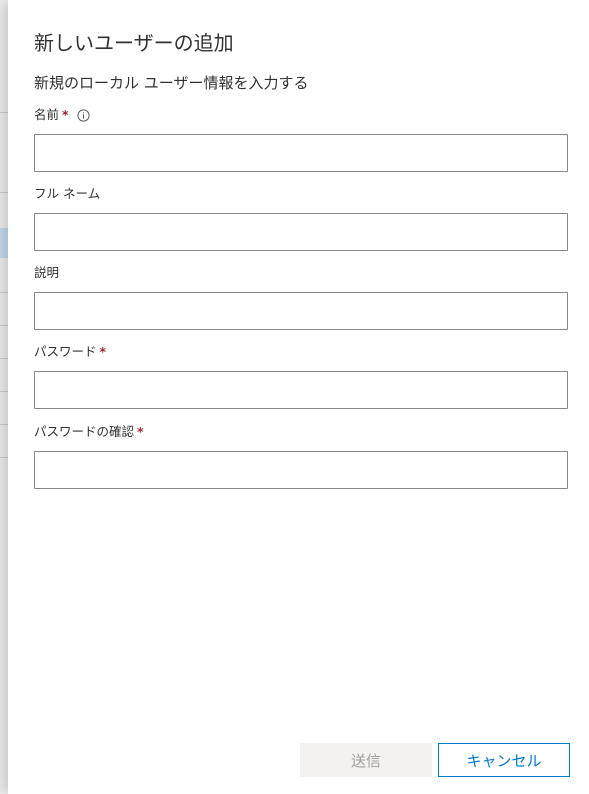 The width and height of the screenshot is (589, 794). Describe the element at coordinates (301, 390) in the screenshot. I see `password-input` at that location.